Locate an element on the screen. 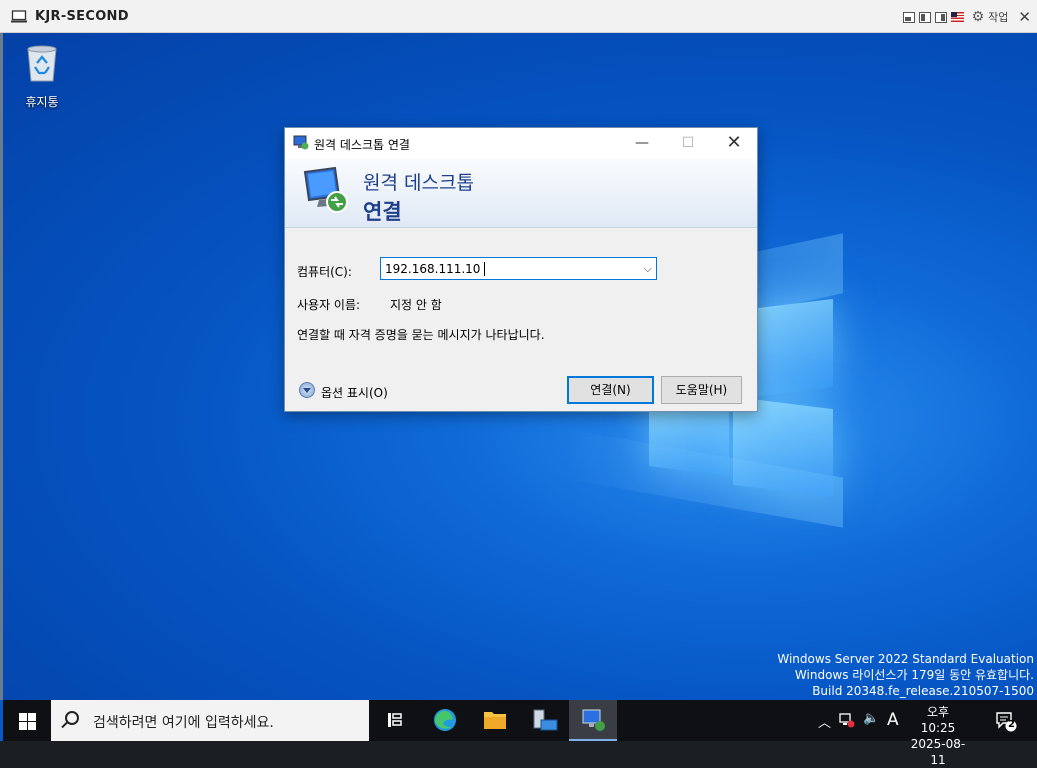 This screenshot has width=1037, height=768. window-left-icon is located at coordinates (924, 17).